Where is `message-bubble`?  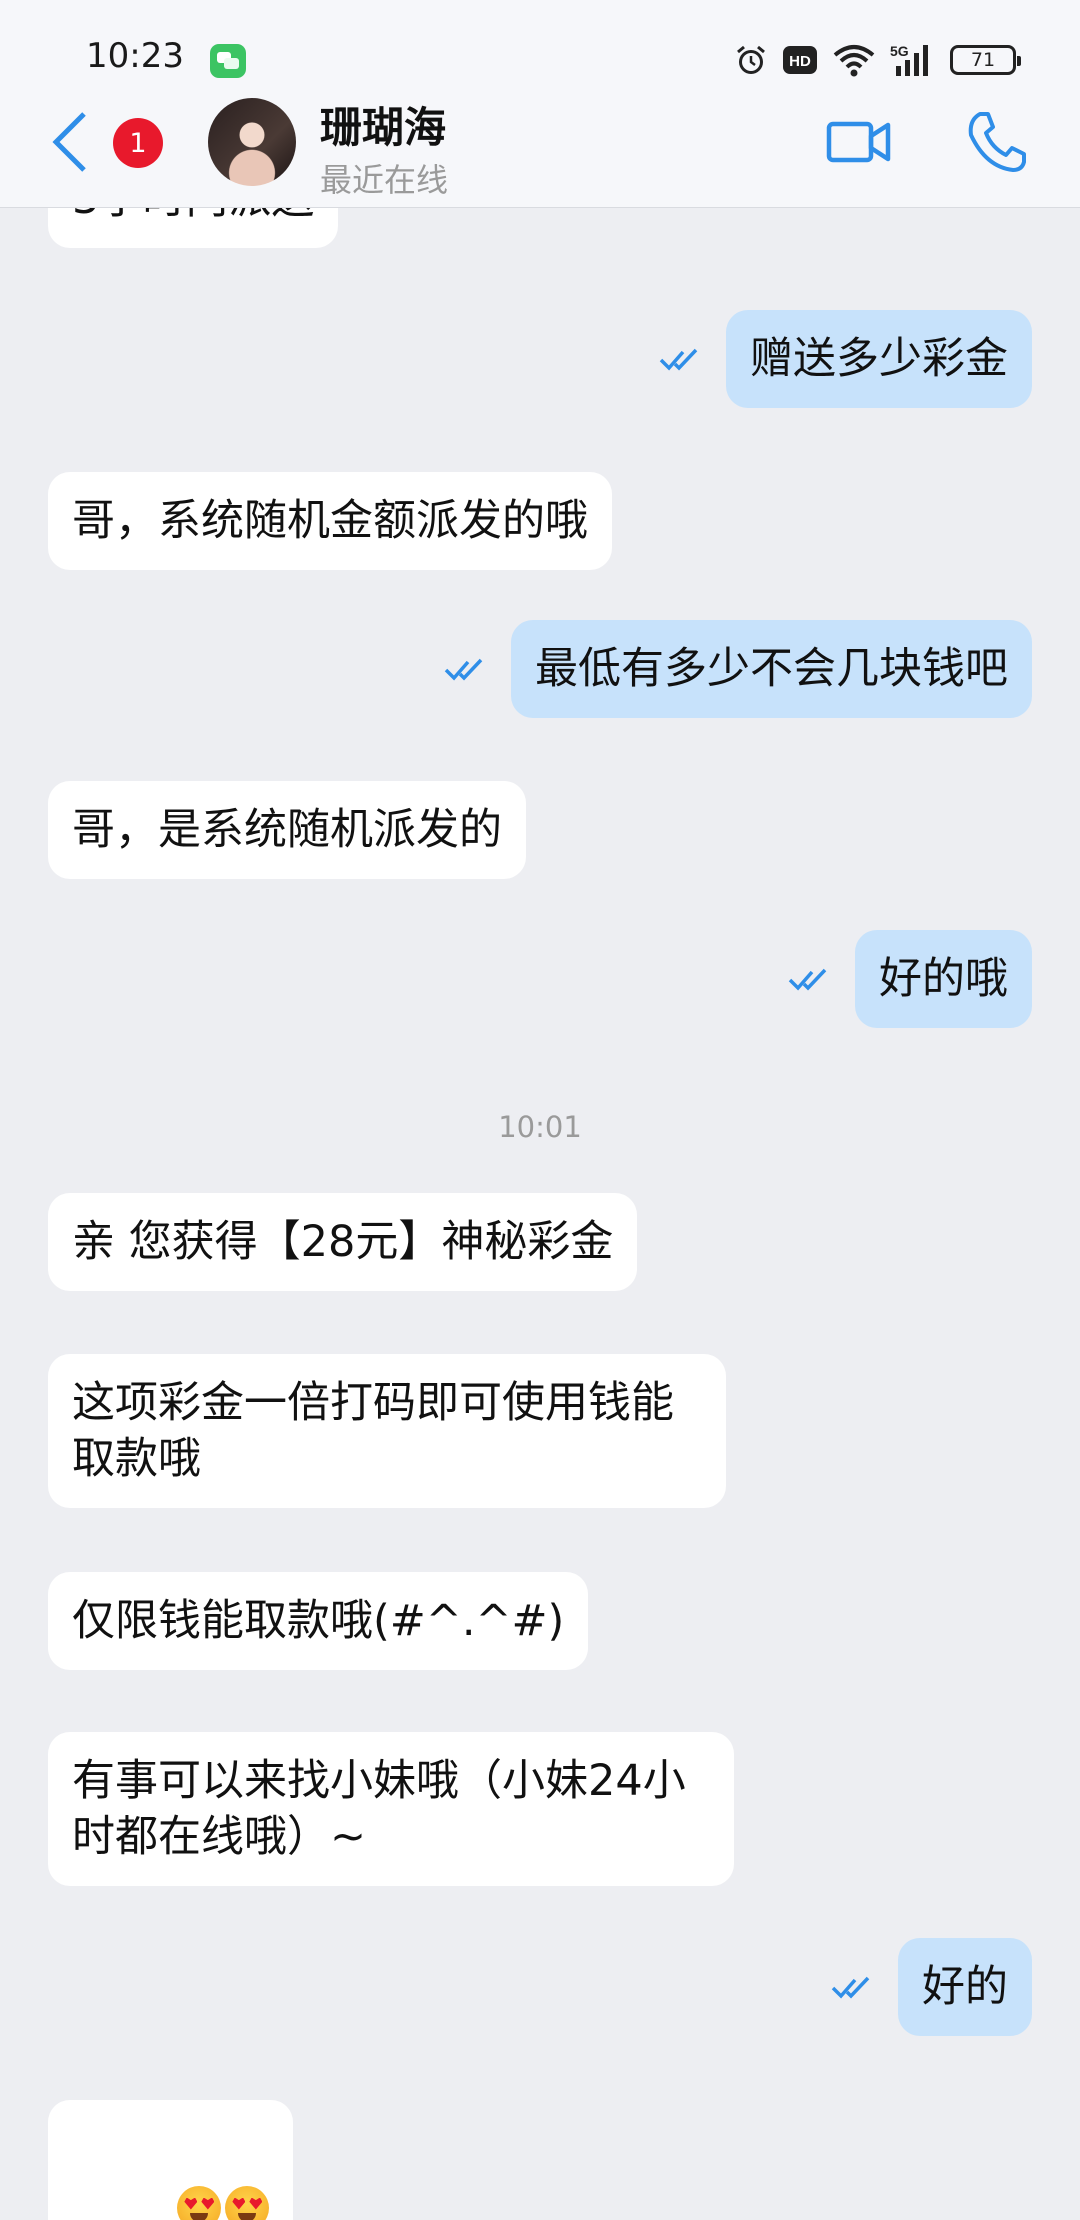
message-bubble is located at coordinates (171, 2160).